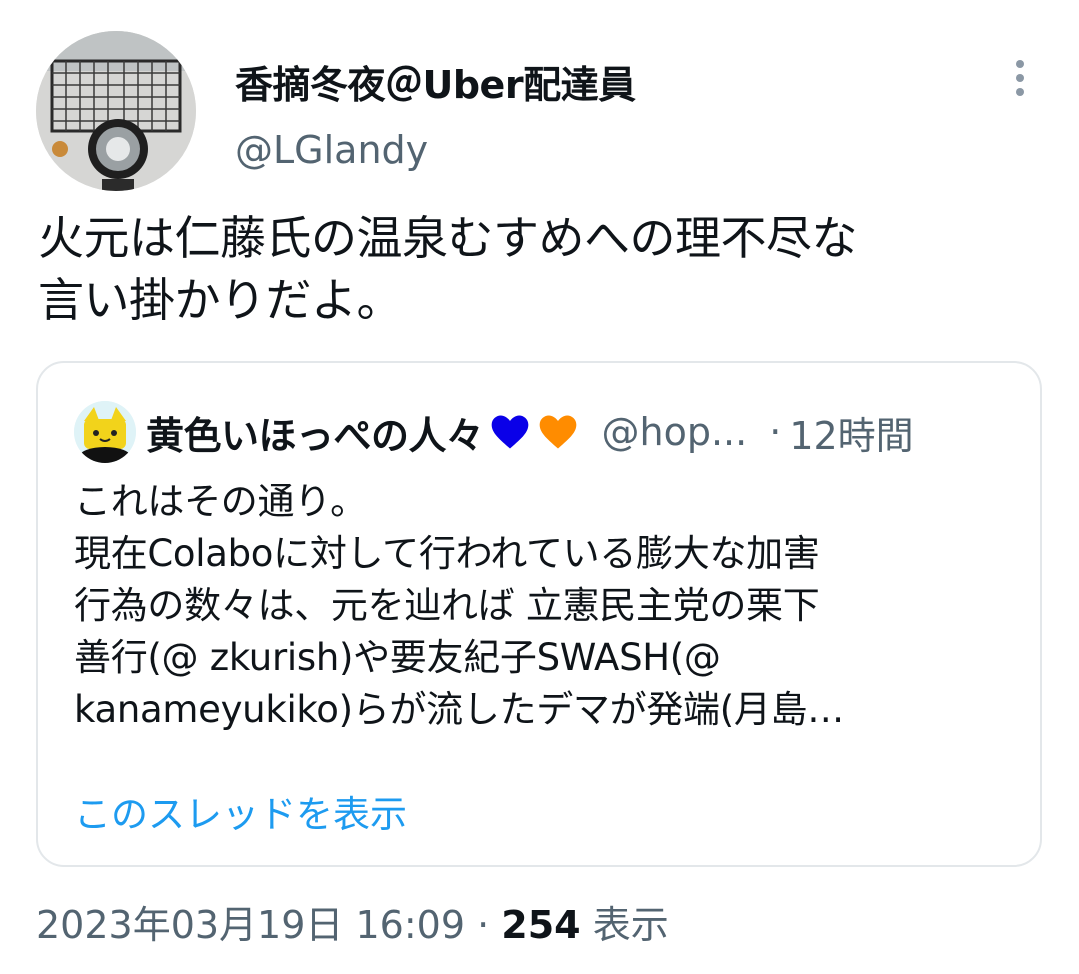 The height and width of the screenshot is (974, 1079). I want to click on author-handle: @LGlandy, so click(331, 150).